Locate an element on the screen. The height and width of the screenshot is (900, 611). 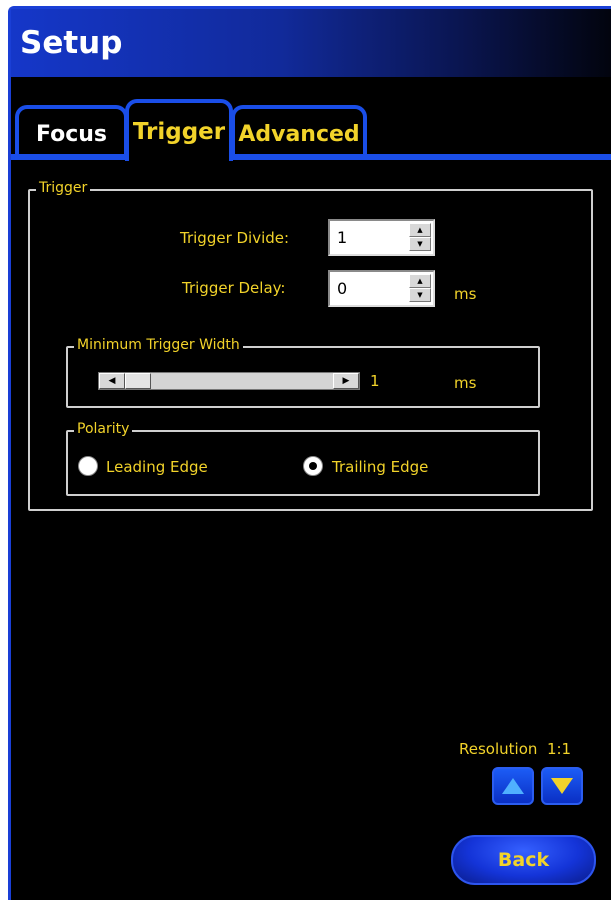
trigger-delay-spin-buttons: ▲ ▼ is located at coordinates (420, 288).